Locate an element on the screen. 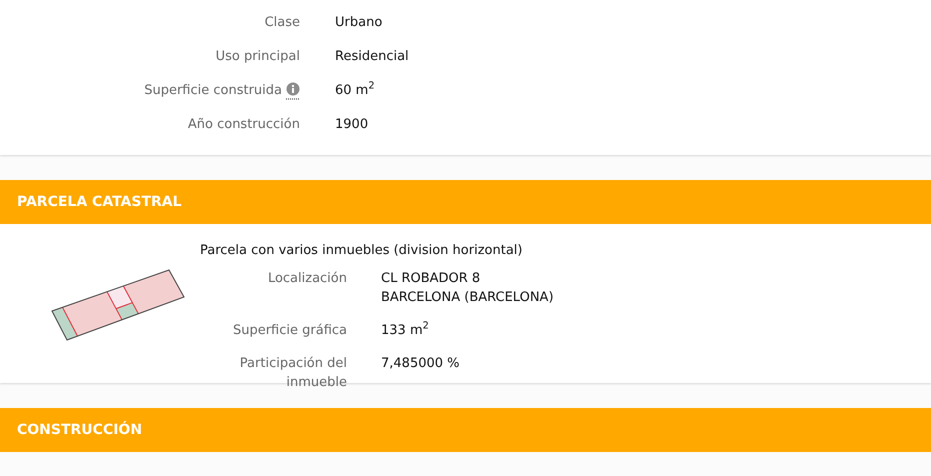  field-label: Clase is located at coordinates (282, 22).